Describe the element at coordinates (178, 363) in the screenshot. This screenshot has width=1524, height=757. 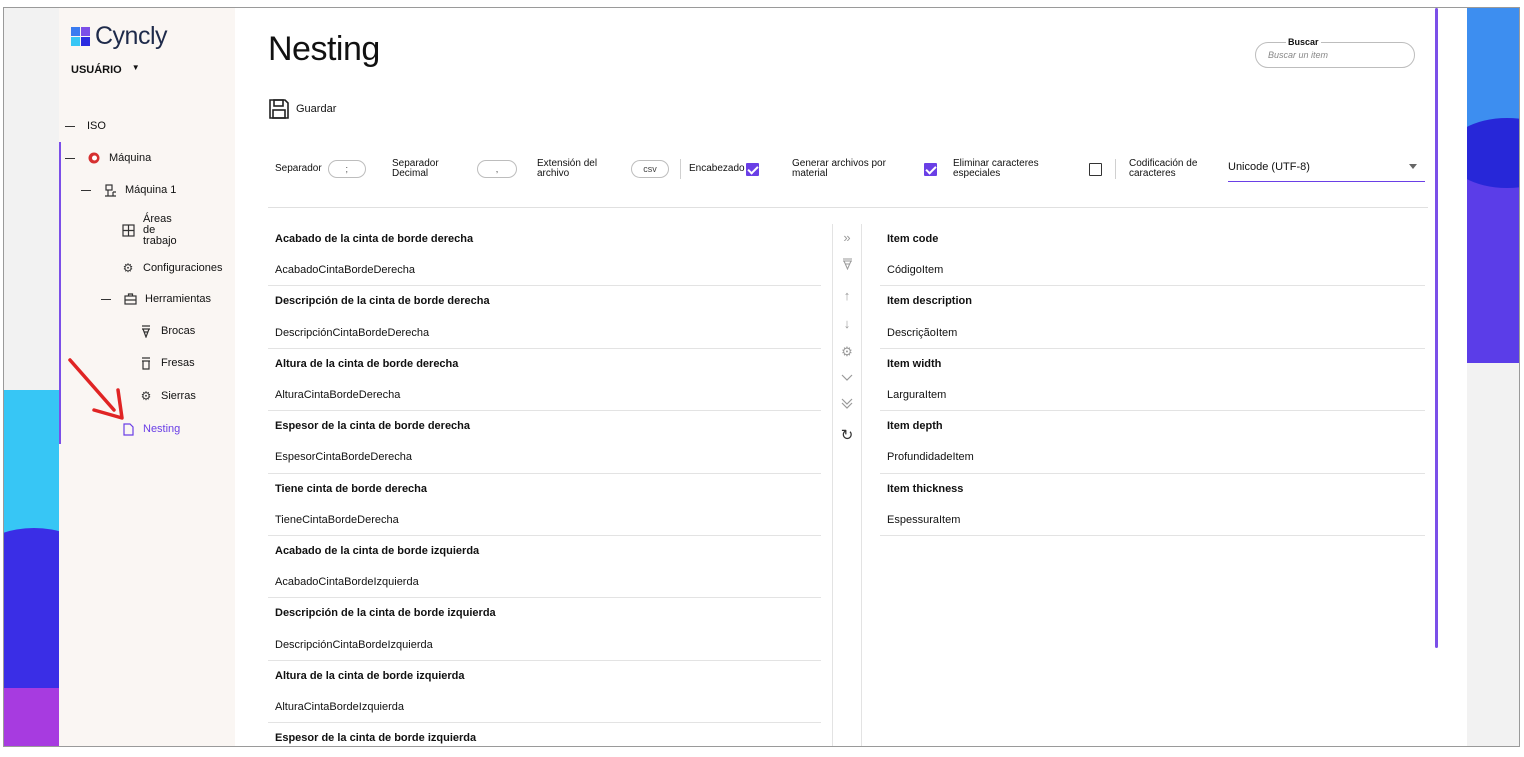
I see `sidebar-item-label: Fresas` at that location.